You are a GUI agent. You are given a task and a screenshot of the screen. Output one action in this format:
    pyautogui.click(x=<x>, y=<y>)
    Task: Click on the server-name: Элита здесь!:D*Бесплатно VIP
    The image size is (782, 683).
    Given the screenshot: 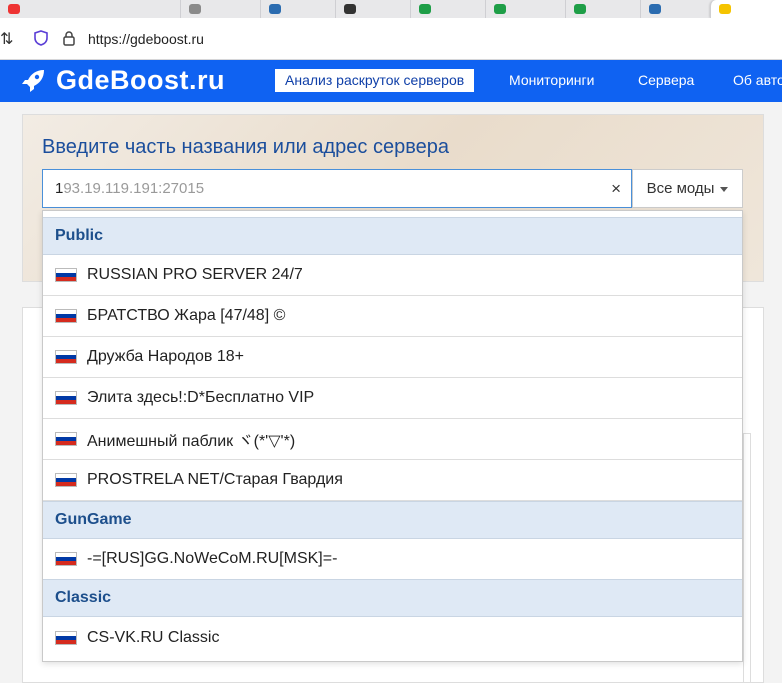 What is the action you would take?
    pyautogui.click(x=201, y=397)
    